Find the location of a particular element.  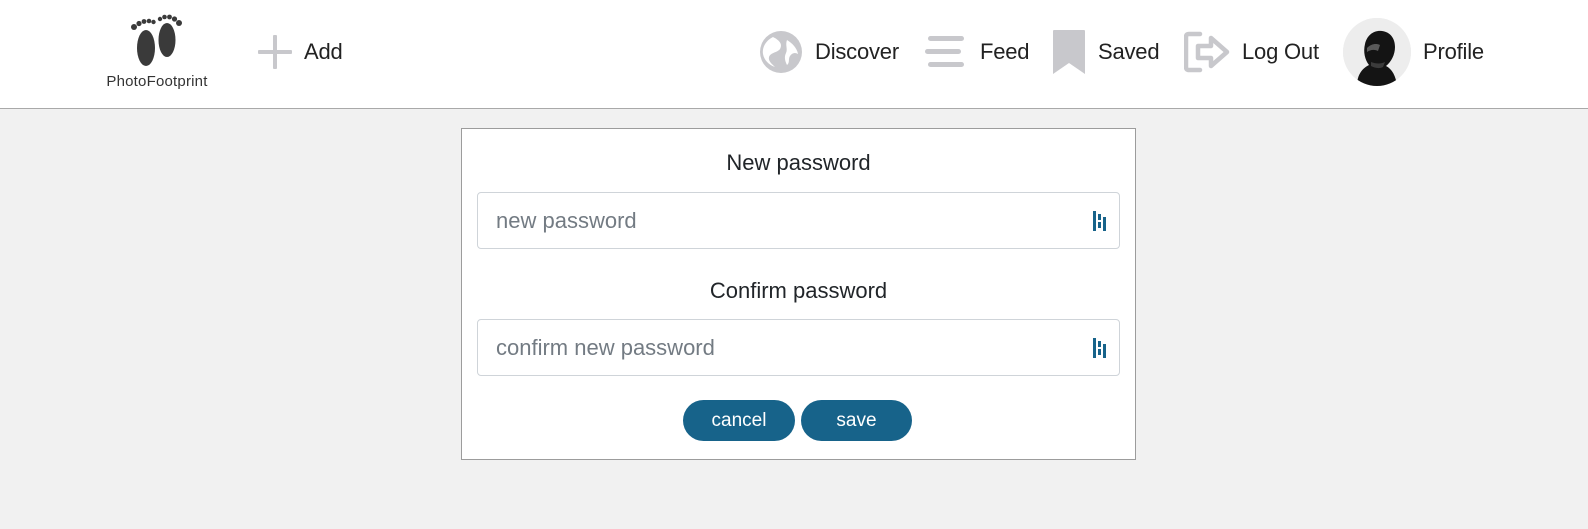

save-button: save is located at coordinates (856, 420).